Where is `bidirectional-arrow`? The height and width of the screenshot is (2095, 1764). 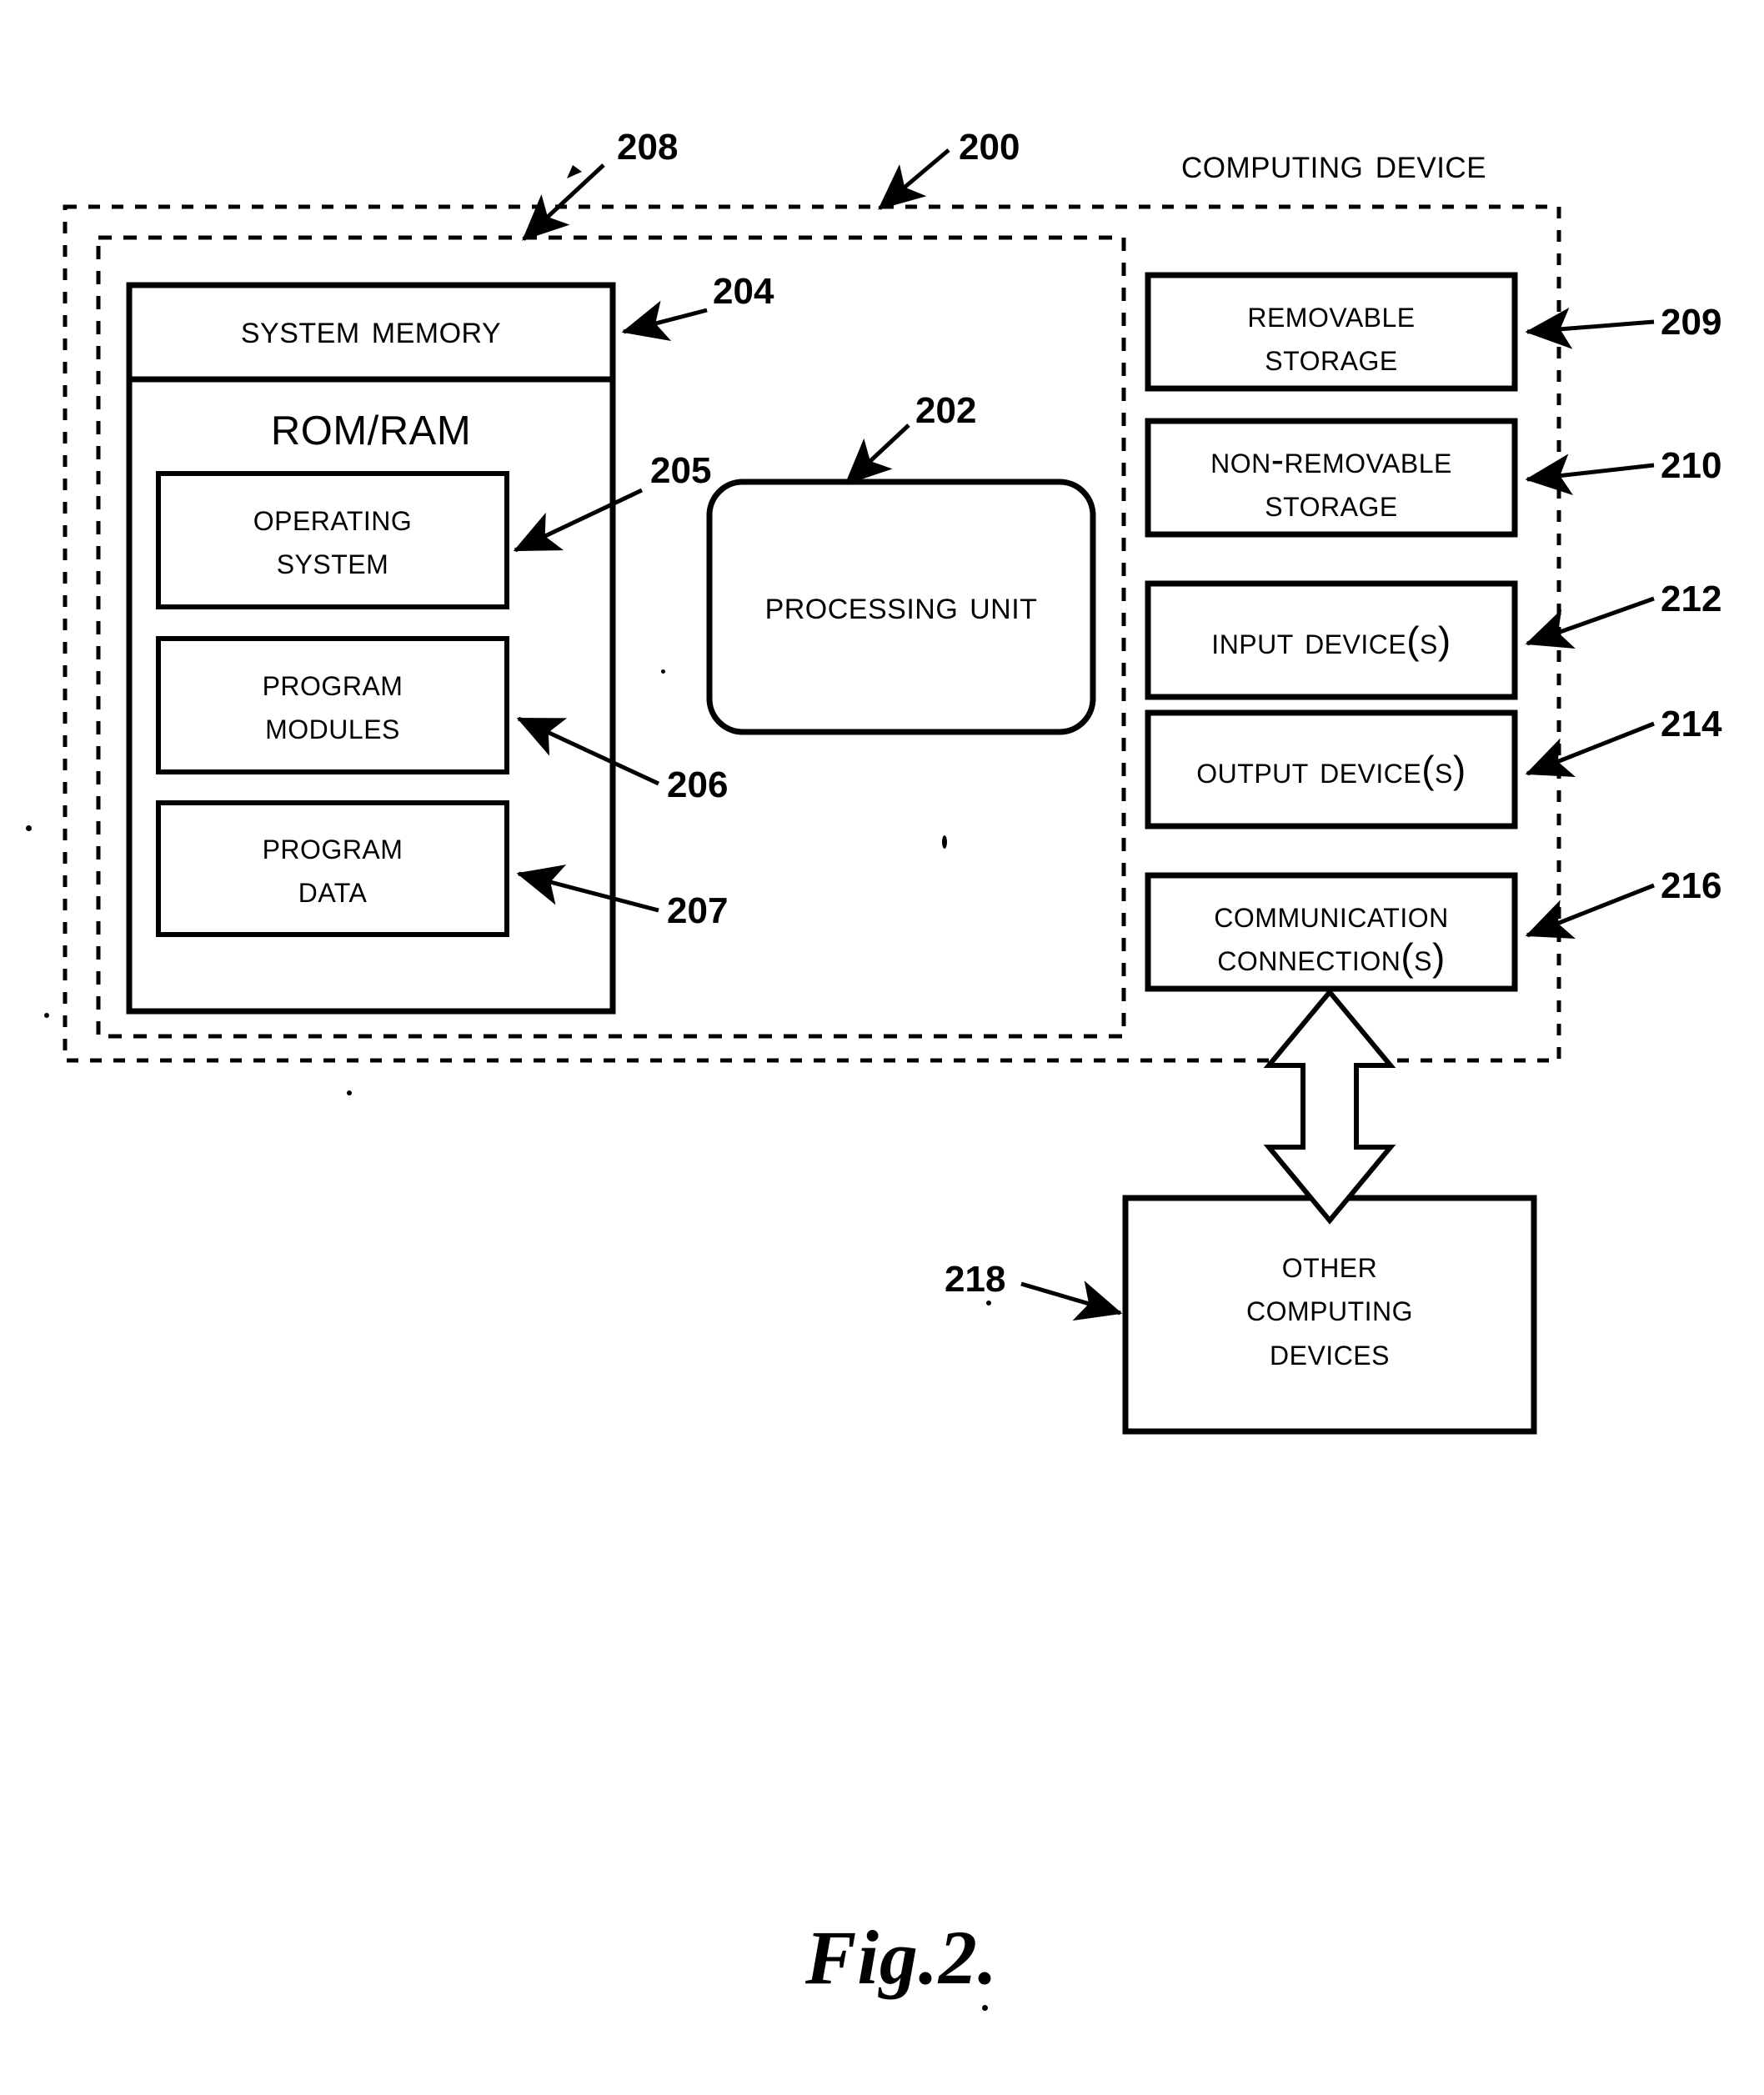 bidirectional-arrow is located at coordinates (1329, 1107).